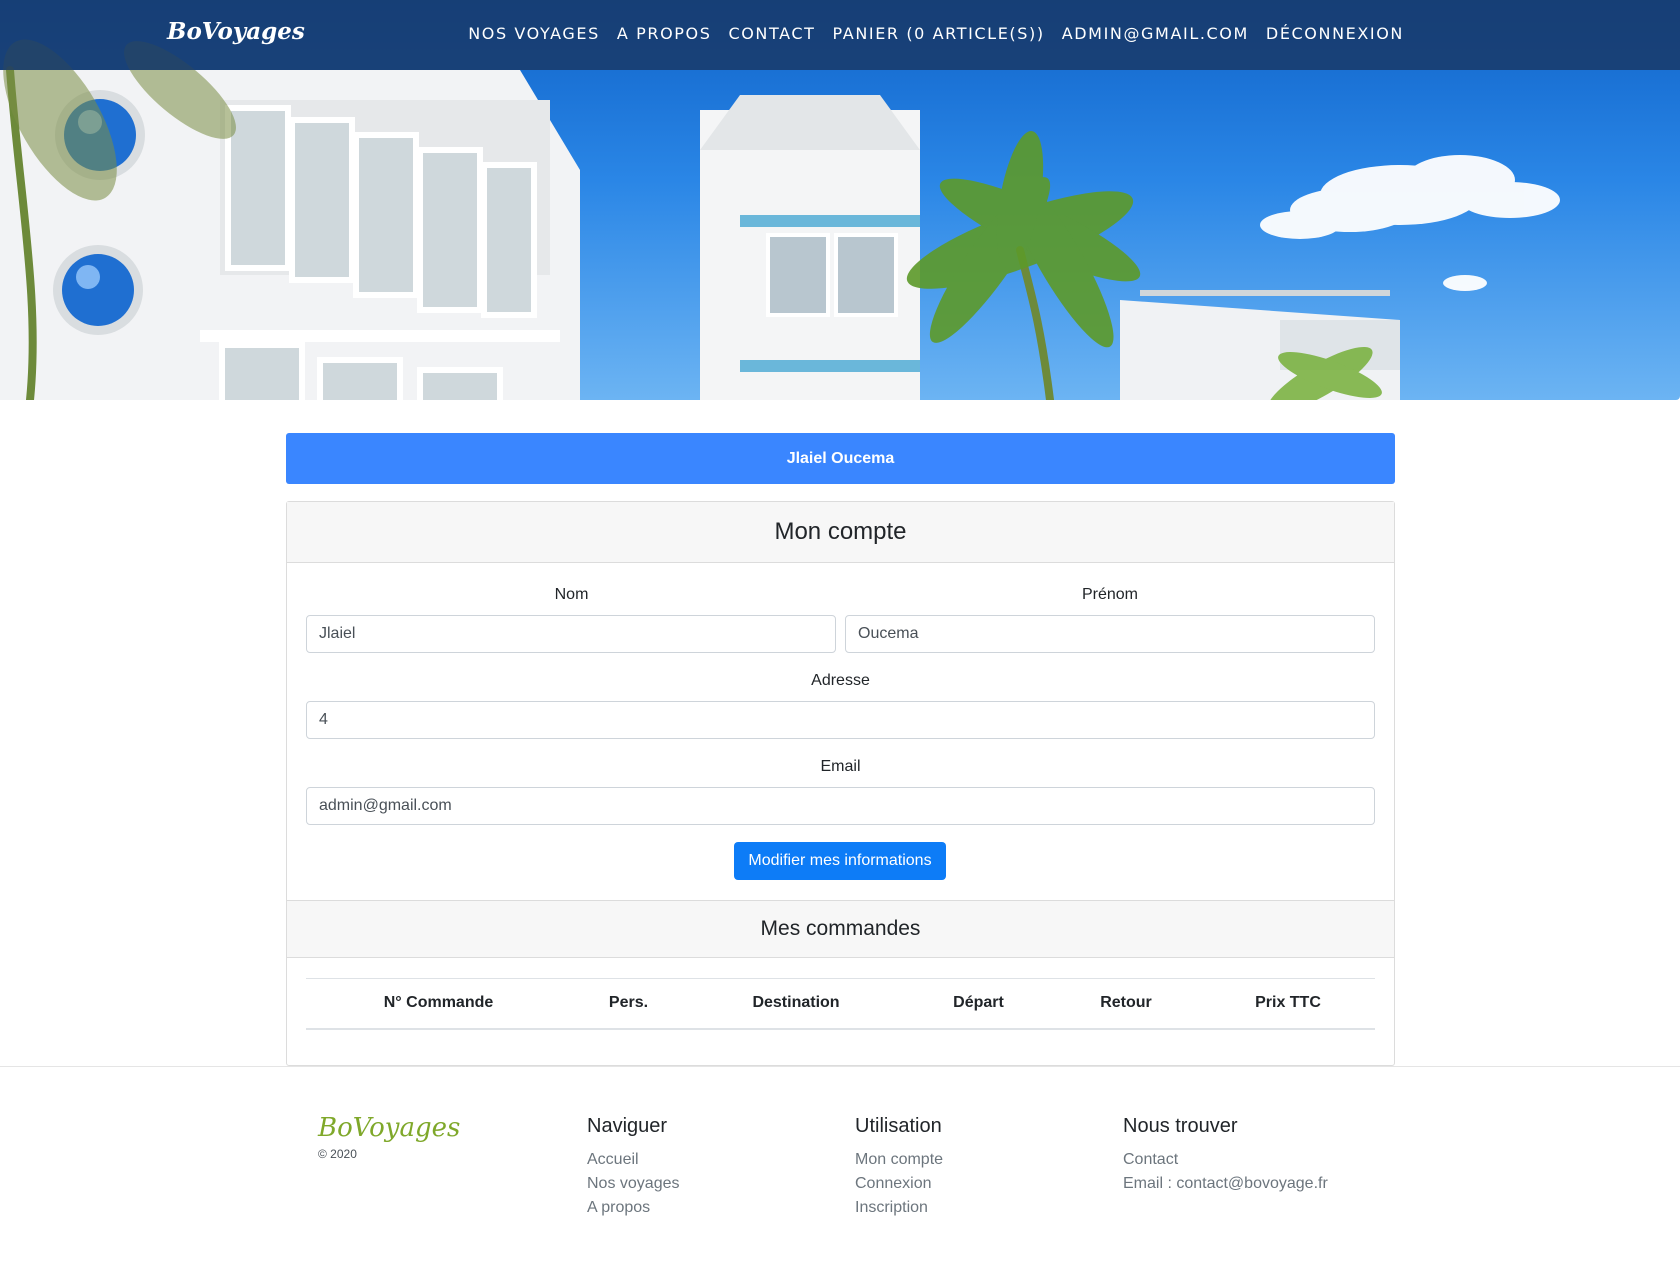 Image resolution: width=1680 pixels, height=1283 pixels. Describe the element at coordinates (633, 1208) in the screenshot. I see `footer-link-a-propos: A propos` at that location.